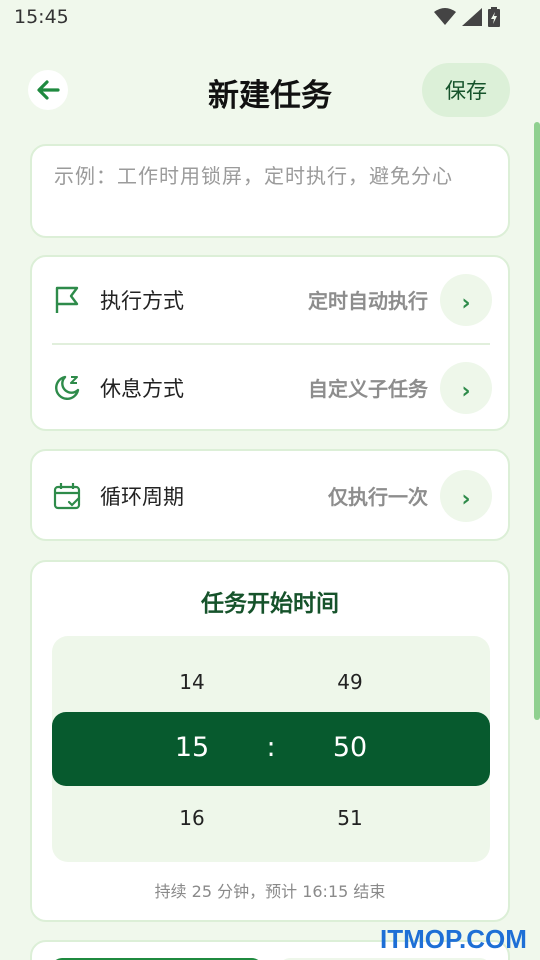 This screenshot has width=540, height=960. I want to click on cycle-row: 循环周期 仅执行一次 ›, so click(272, 496).